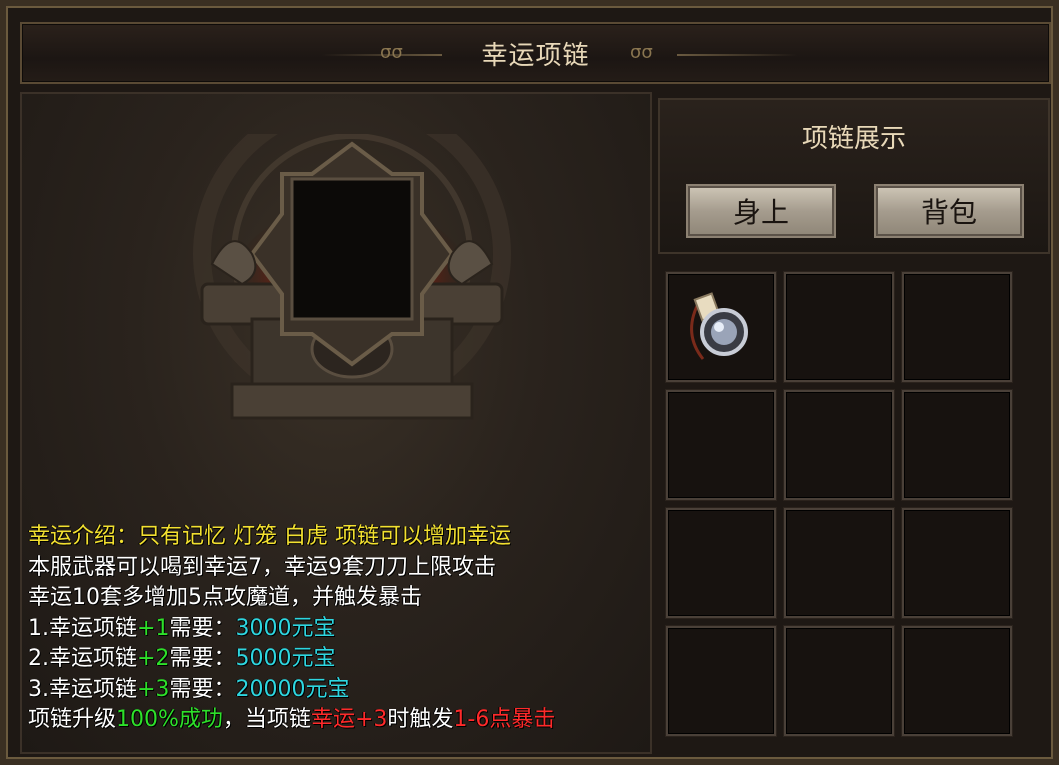  I want to click on luck-intro: 幸运介绍：只有记忆 灯笼 白虎 项链可以增加幸运, so click(269, 536).